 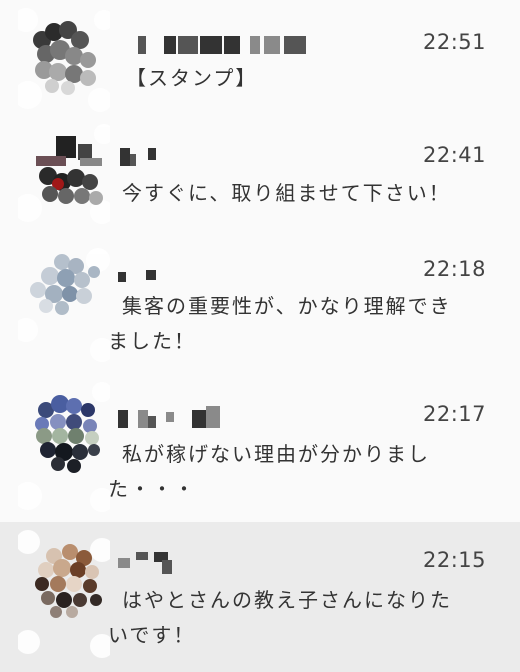 What do you see at coordinates (454, 414) in the screenshot?
I see `timestamp: 22:17` at bounding box center [454, 414].